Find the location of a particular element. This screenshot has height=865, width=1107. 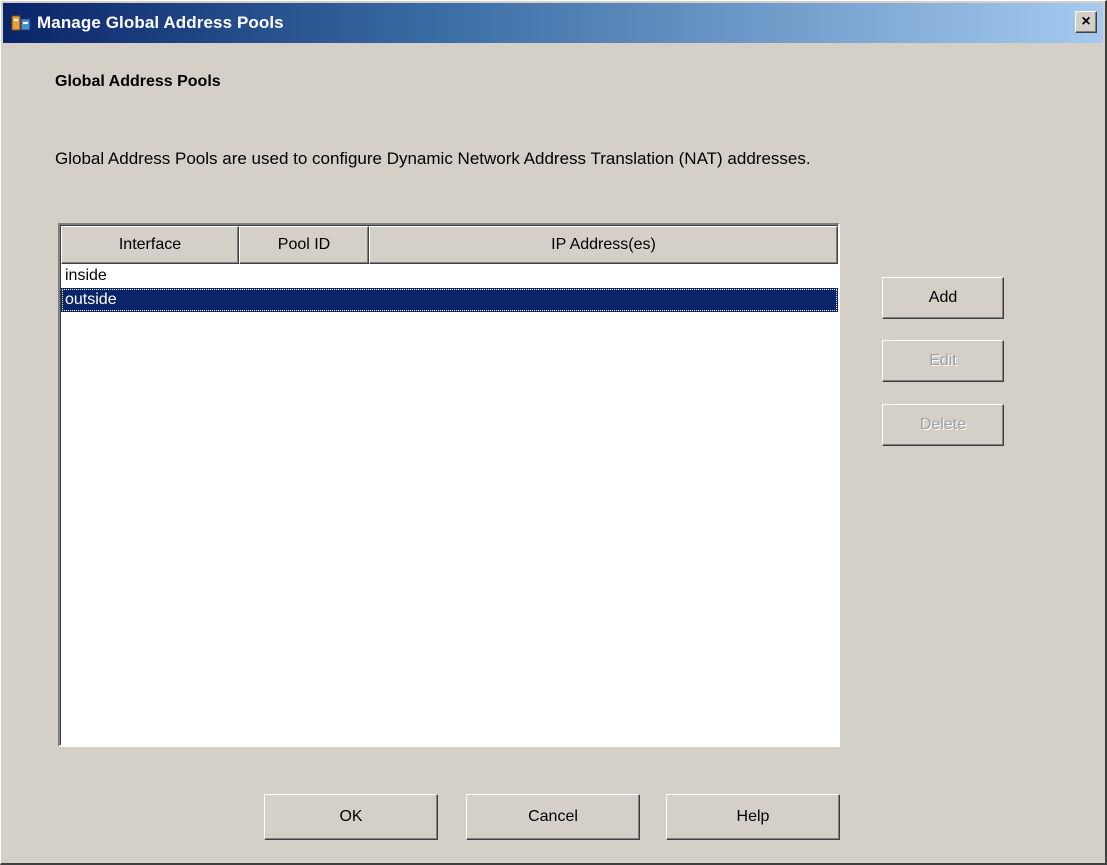

table-header: Interface Pool ID IP Address(es) is located at coordinates (449, 245).